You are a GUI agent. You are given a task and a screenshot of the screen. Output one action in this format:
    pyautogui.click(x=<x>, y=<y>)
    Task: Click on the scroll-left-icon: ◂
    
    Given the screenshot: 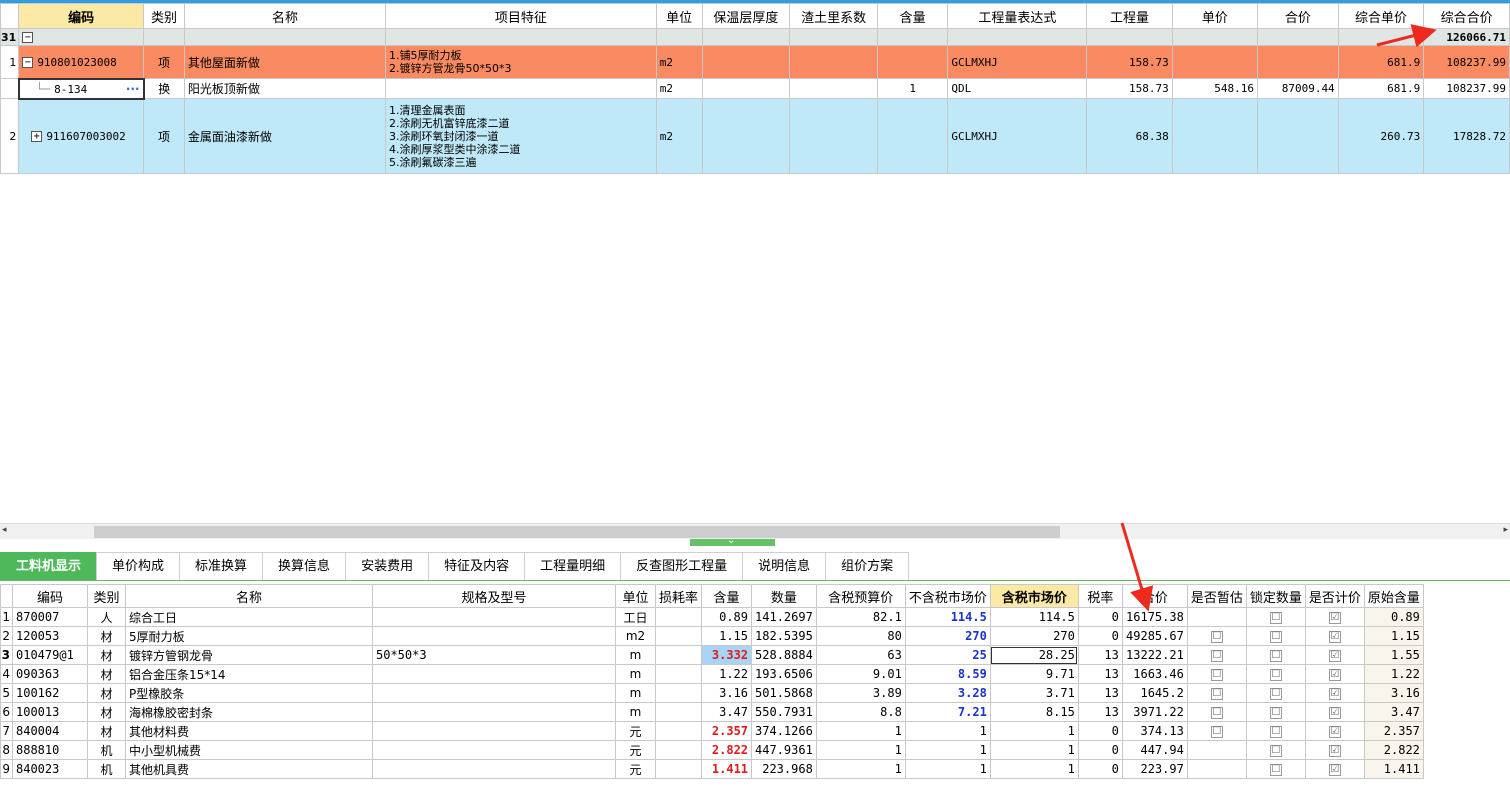 What is the action you would take?
    pyautogui.click(x=4, y=530)
    